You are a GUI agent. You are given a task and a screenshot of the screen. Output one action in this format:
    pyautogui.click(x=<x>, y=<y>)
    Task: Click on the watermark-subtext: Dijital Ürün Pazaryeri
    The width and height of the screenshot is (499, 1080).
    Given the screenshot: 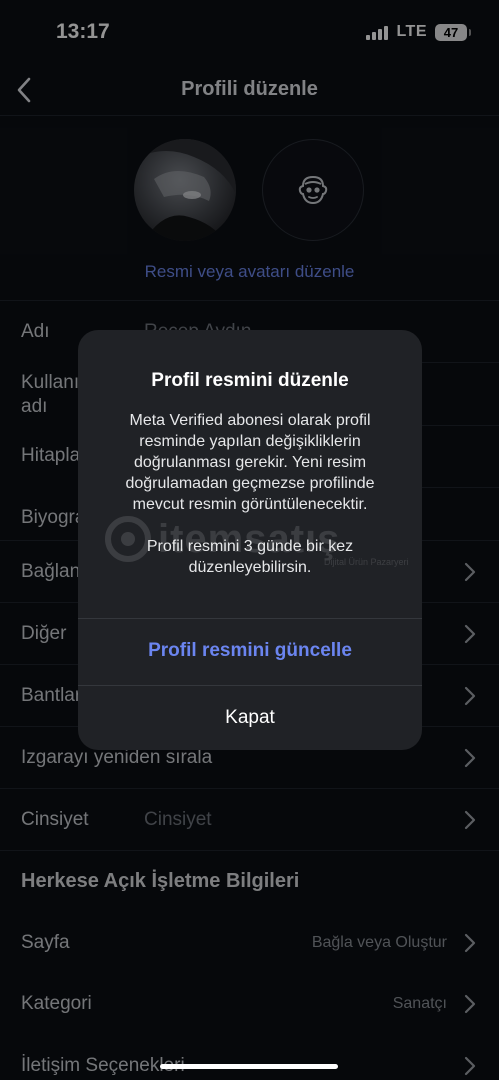 What is the action you would take?
    pyautogui.click(x=366, y=562)
    